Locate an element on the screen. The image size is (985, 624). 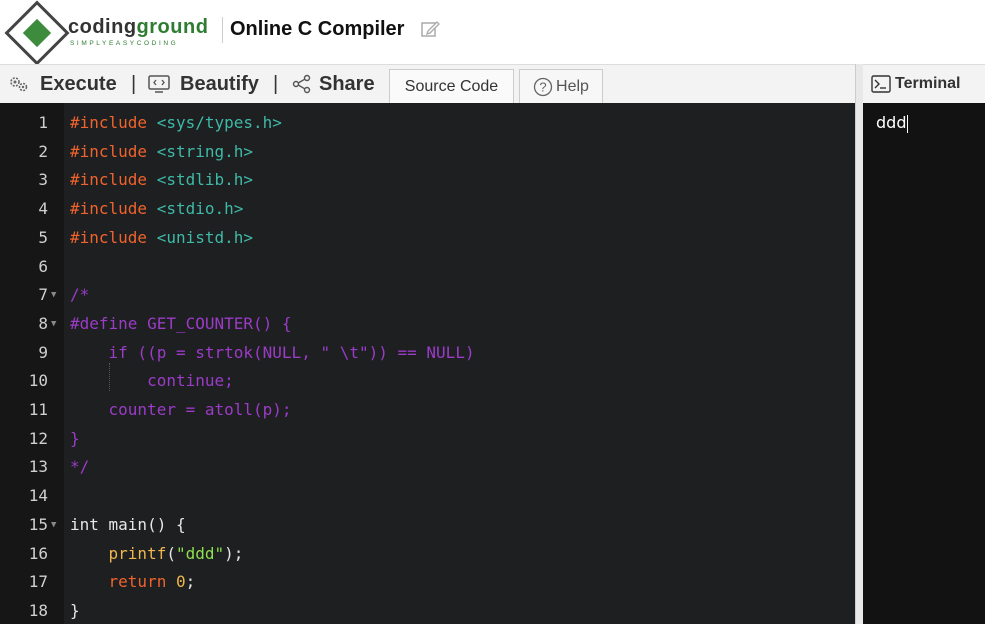
line-number: 17 is located at coordinates (38, 582).